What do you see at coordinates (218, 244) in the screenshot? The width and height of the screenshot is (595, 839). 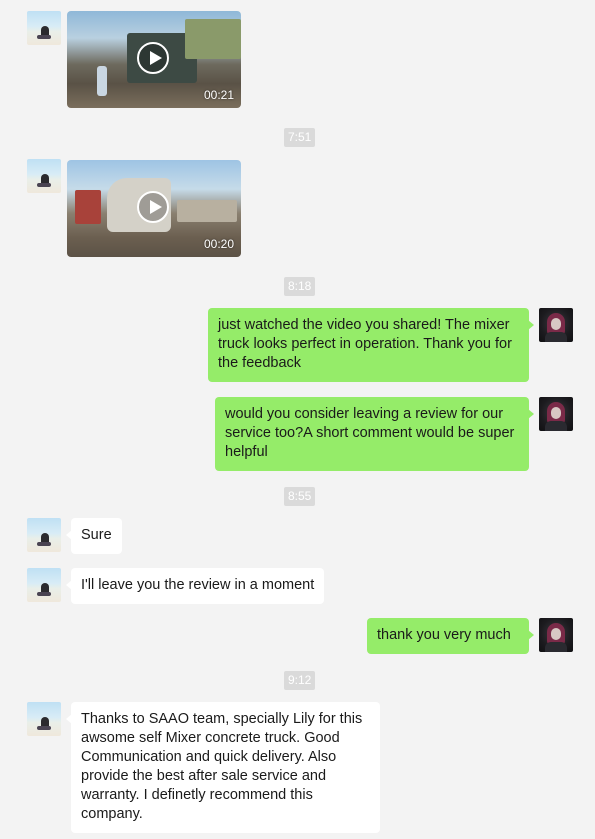 I see `video-duration: 00:20` at bounding box center [218, 244].